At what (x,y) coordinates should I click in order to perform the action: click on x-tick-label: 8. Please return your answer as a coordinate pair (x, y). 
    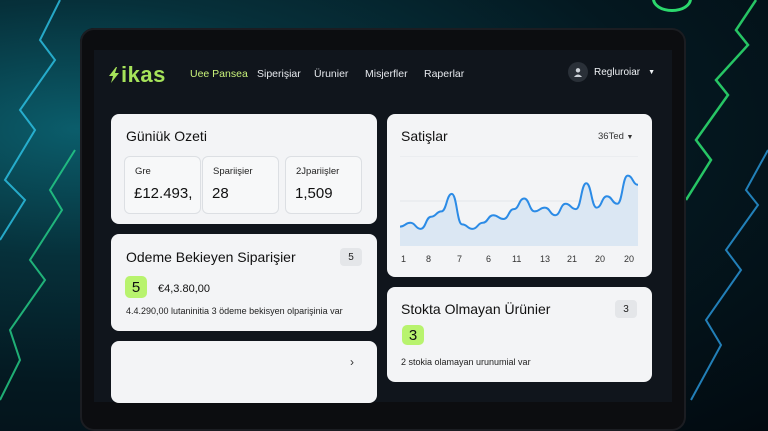
    Looking at the image, I should click on (429, 259).